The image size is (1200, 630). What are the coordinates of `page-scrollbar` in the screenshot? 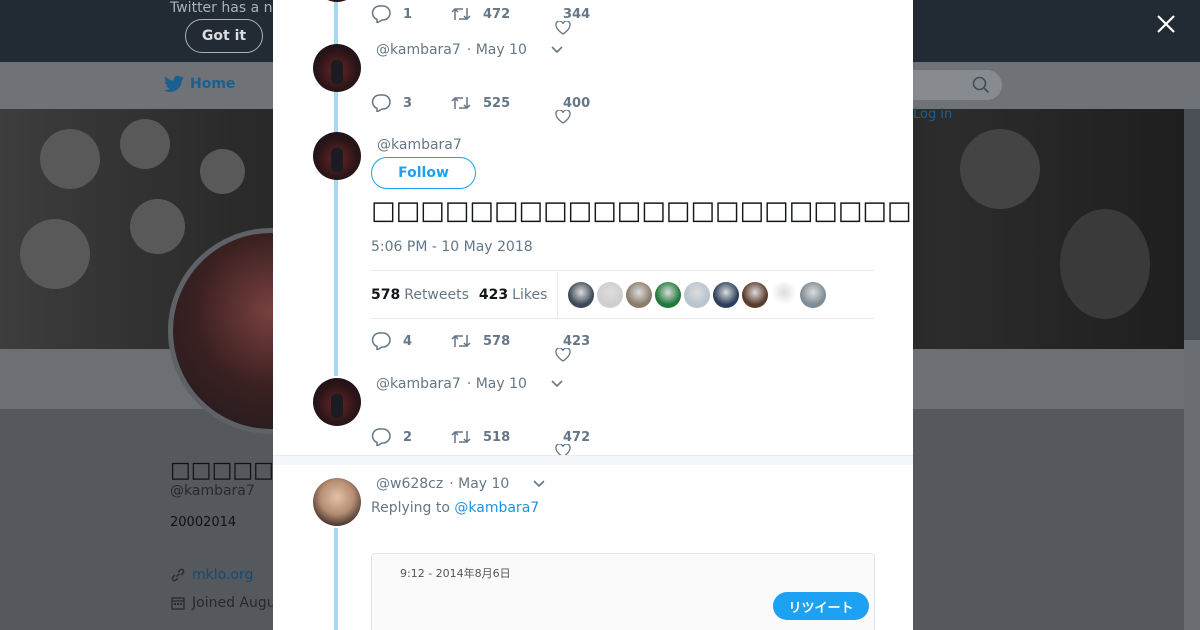 It's located at (1192, 485).